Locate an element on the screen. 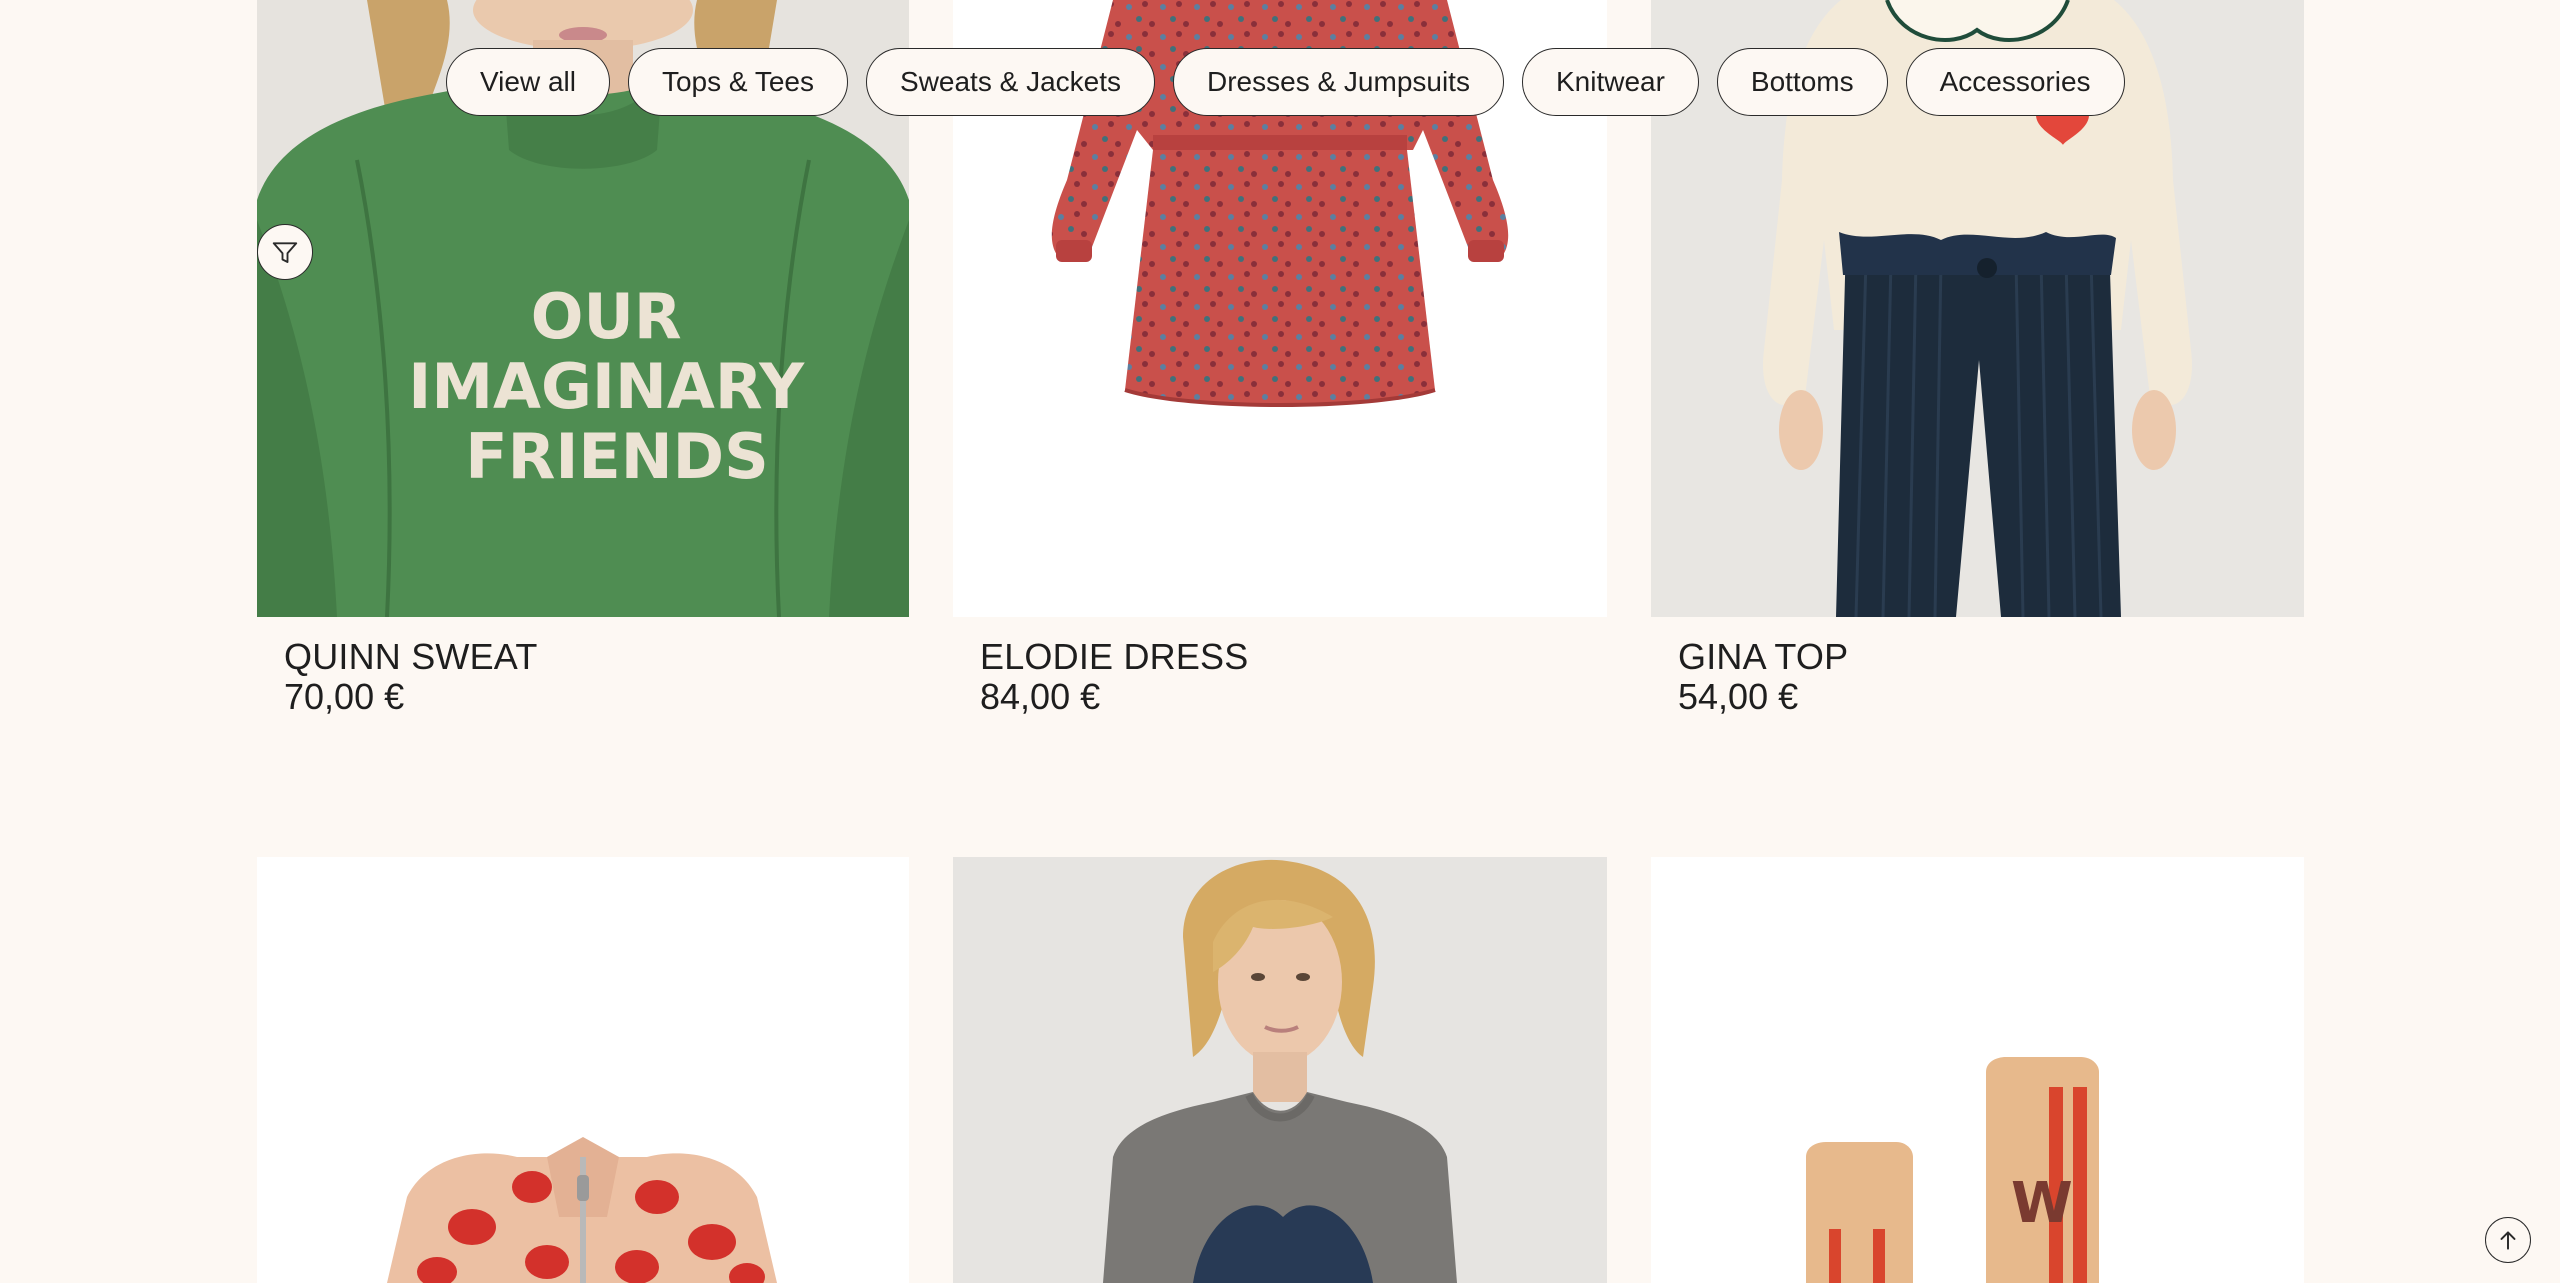 The image size is (2560, 1283). product-price: 84,00 € is located at coordinates (1040, 696).